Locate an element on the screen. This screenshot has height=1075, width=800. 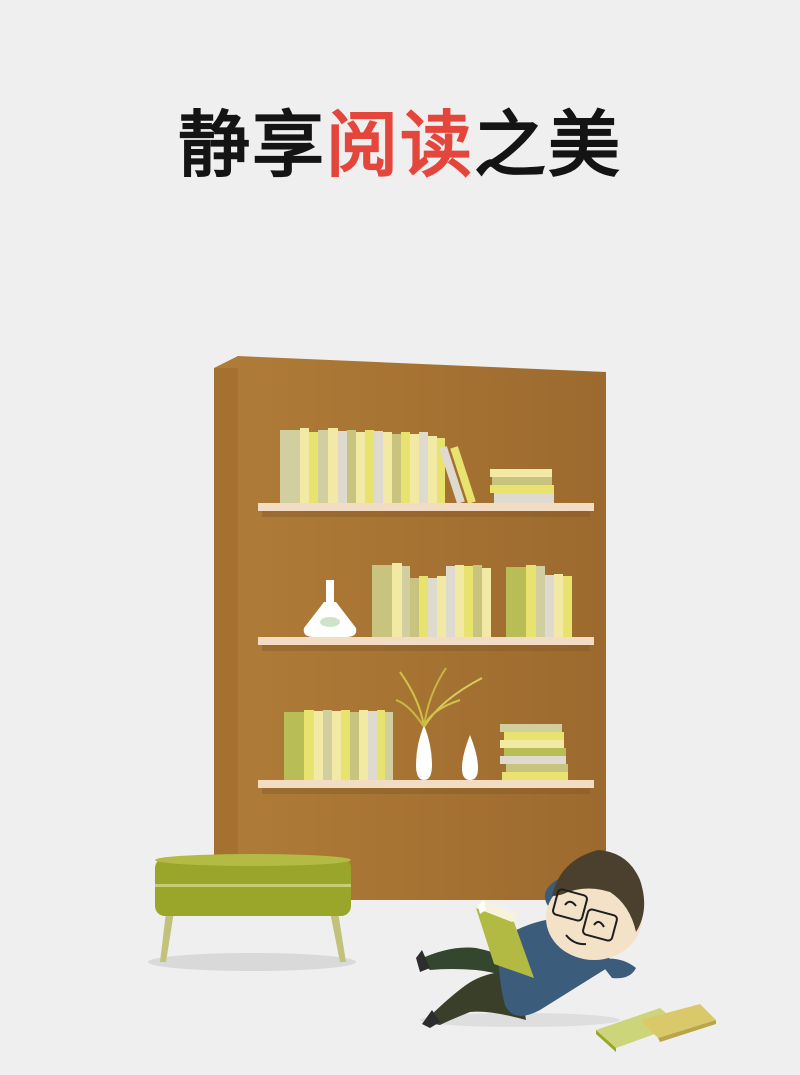
stool is located at coordinates (252, 912).